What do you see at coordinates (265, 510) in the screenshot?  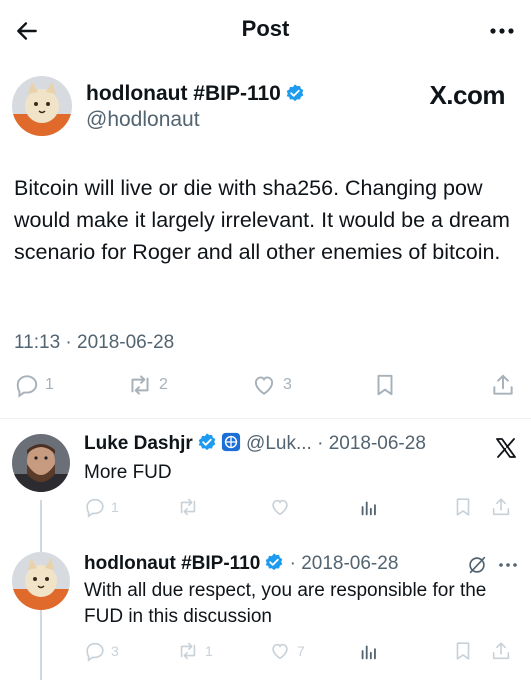 I see `reply-actions: 1` at bounding box center [265, 510].